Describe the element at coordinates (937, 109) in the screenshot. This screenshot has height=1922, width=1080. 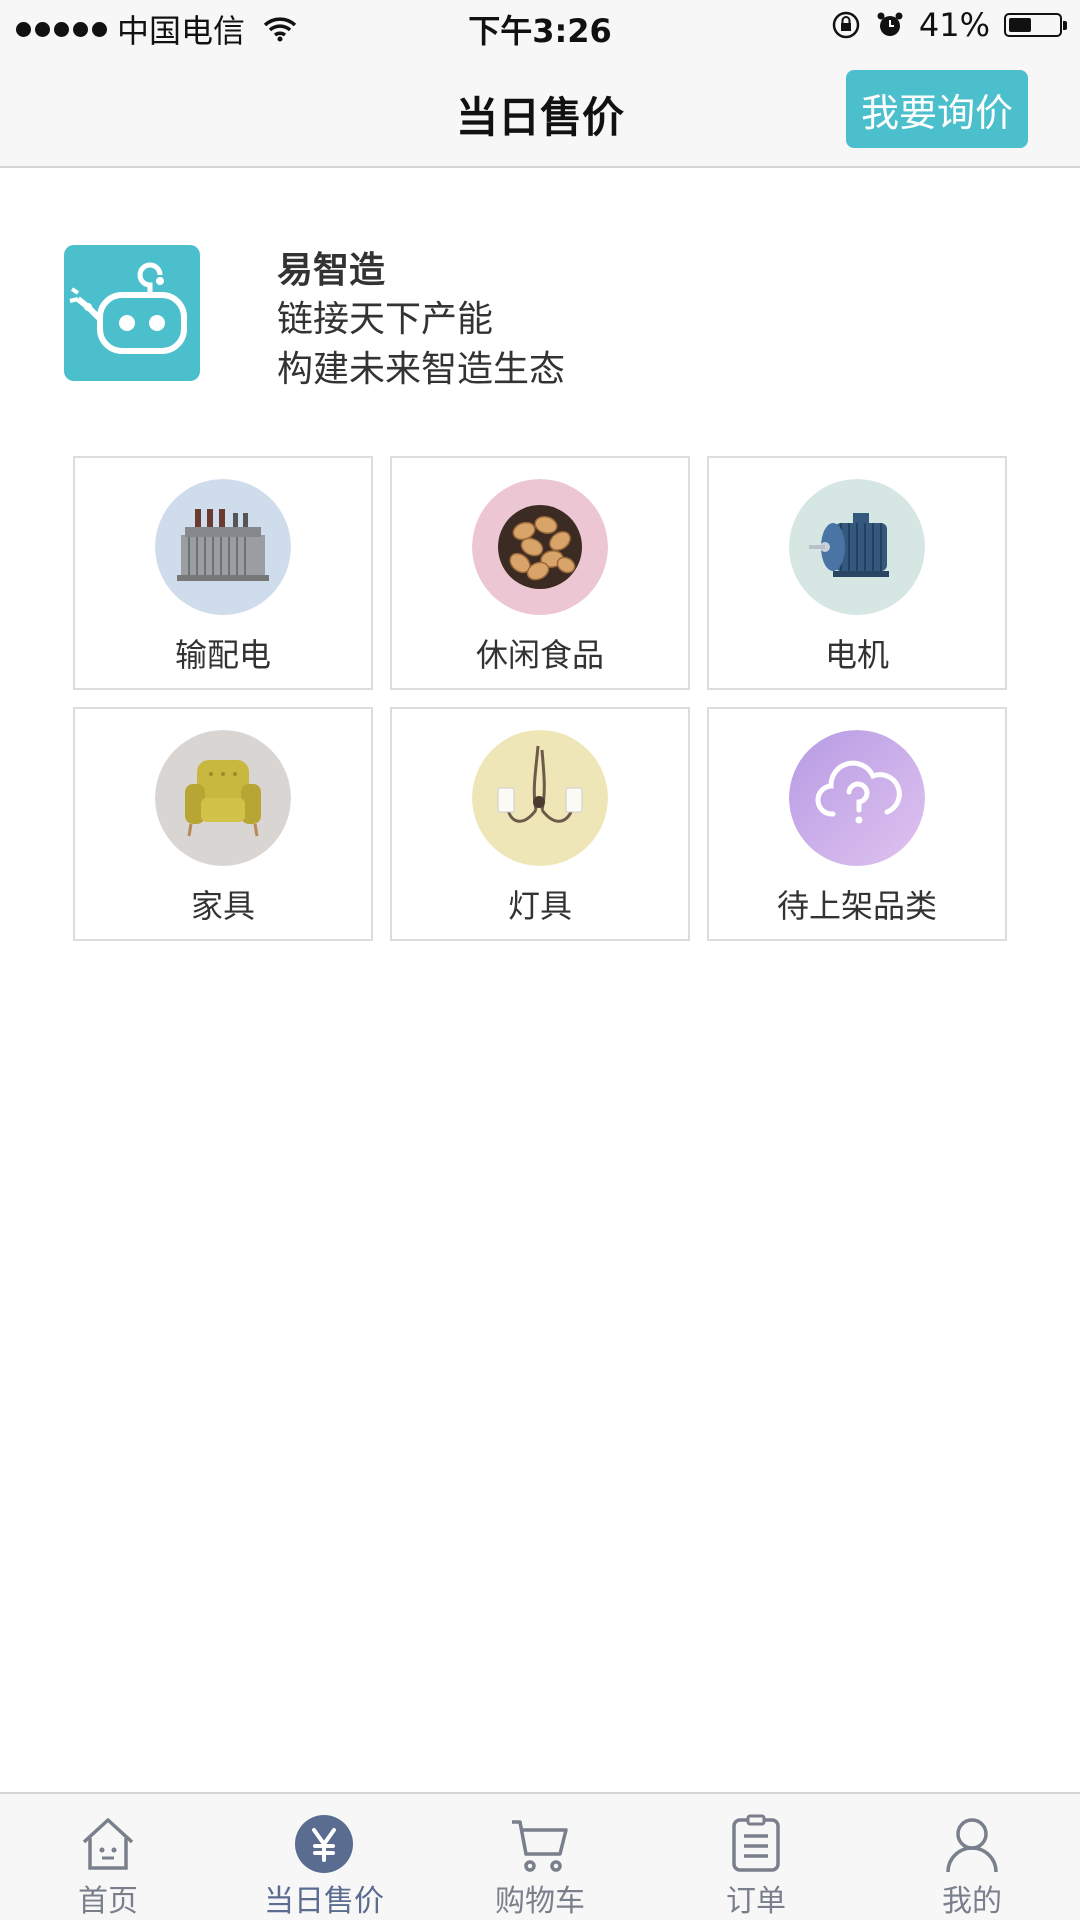
I see `inquiry-button: 我要询价` at that location.